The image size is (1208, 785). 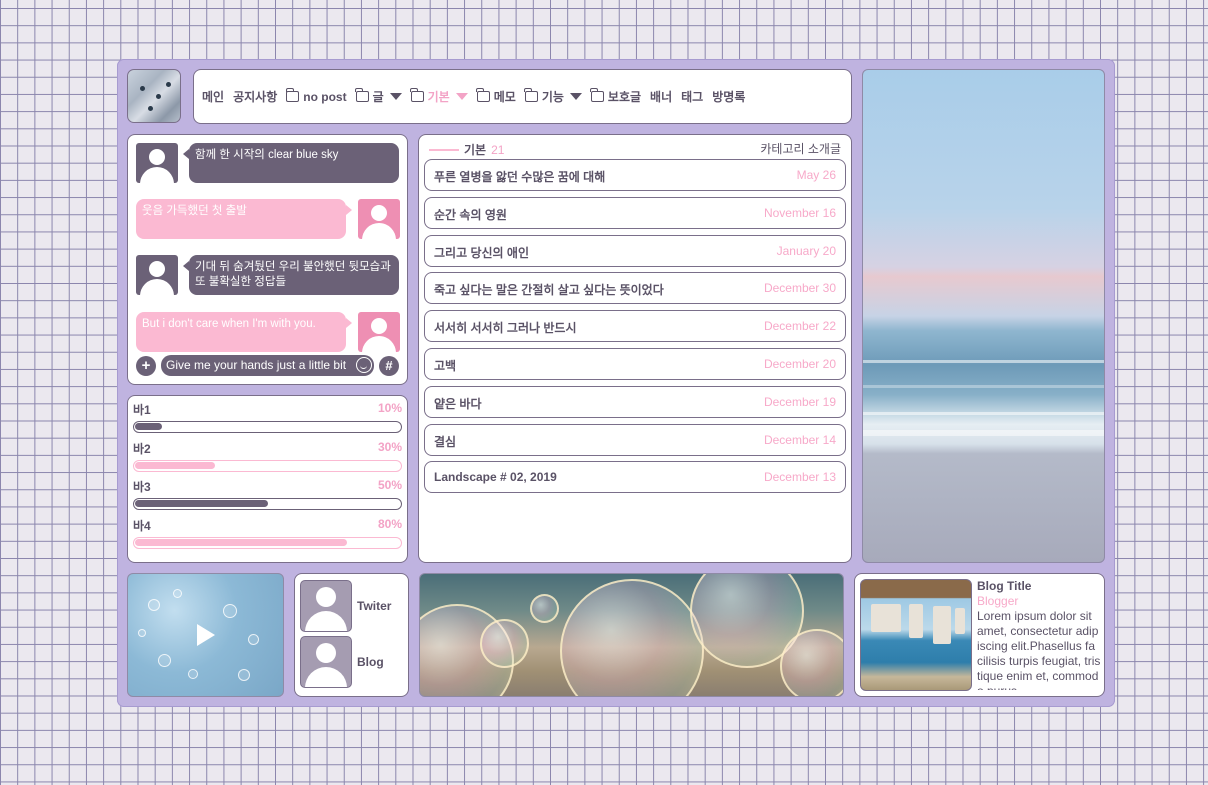 I want to click on chat-avatar-left, so click(x=157, y=275).